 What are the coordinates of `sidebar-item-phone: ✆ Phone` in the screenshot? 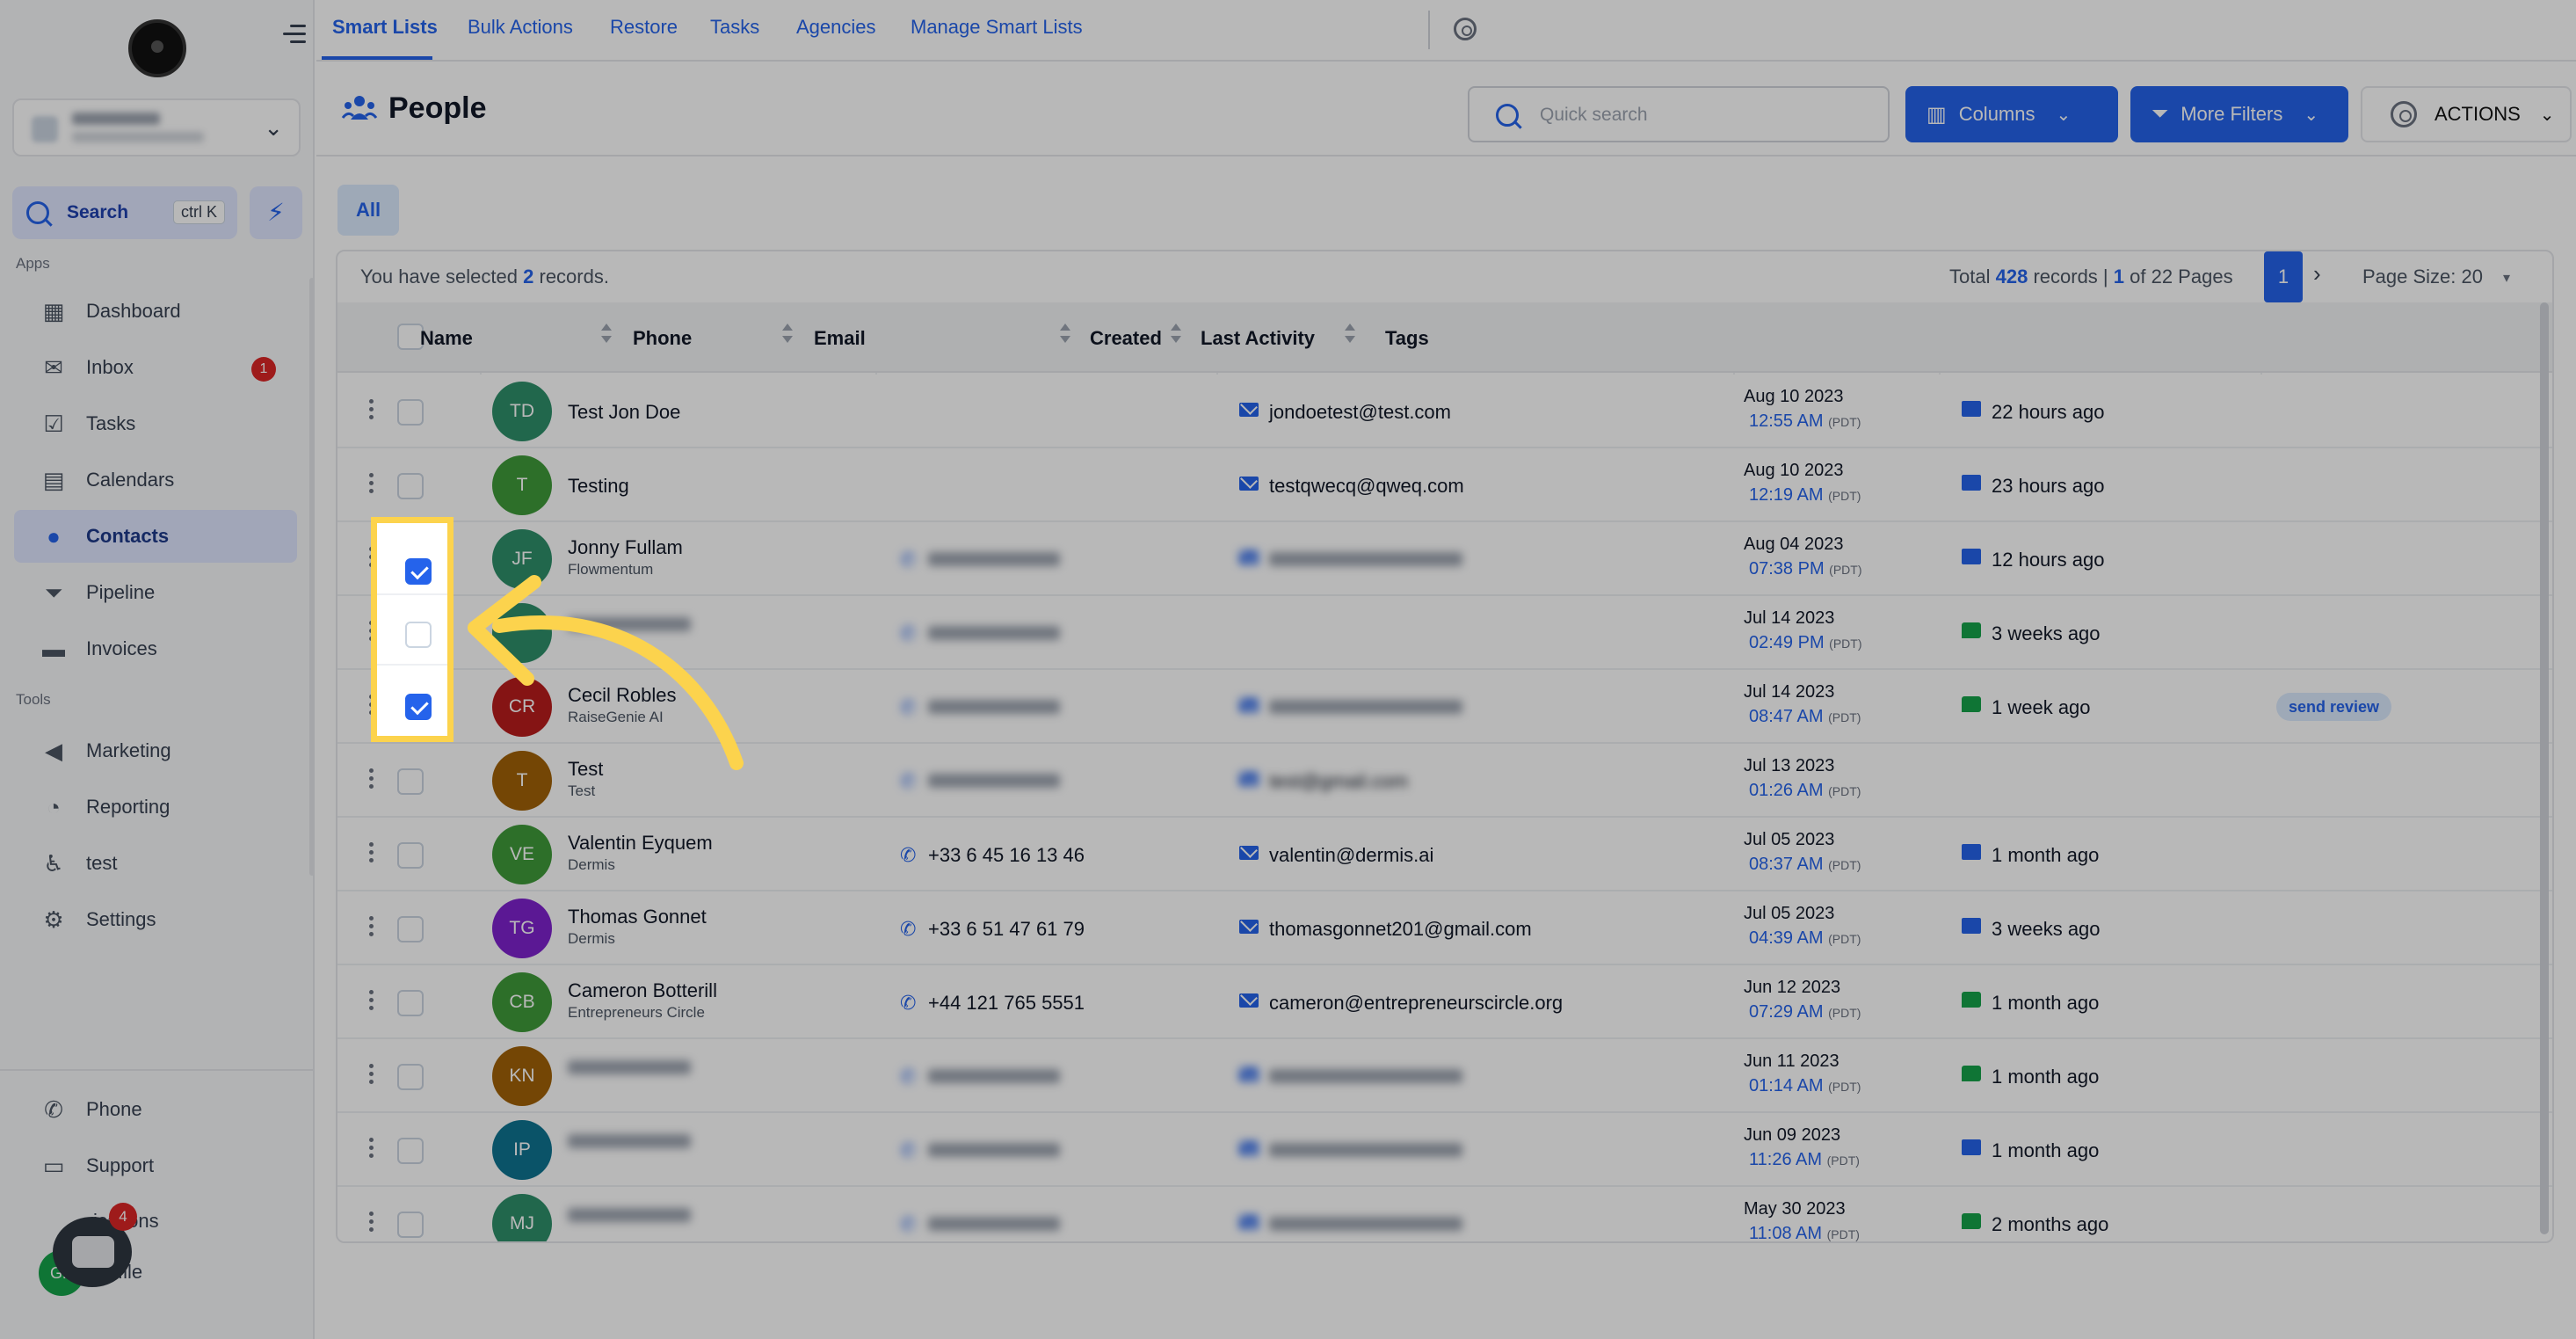 It's located at (155, 1109).